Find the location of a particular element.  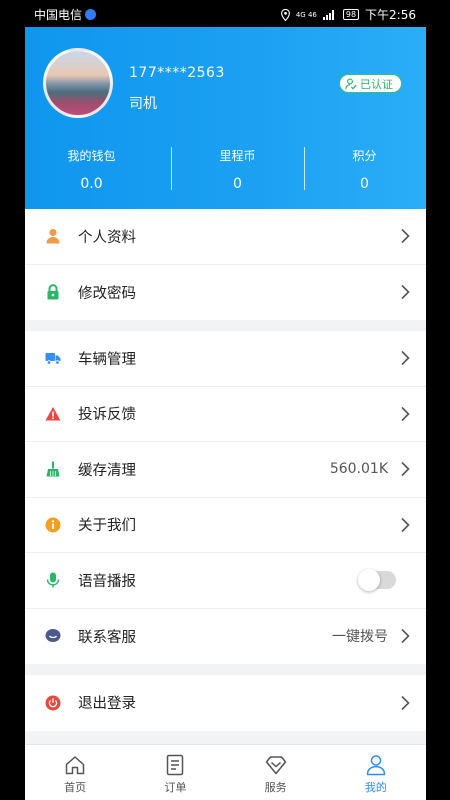

user-role: 司机 is located at coordinates (143, 104).